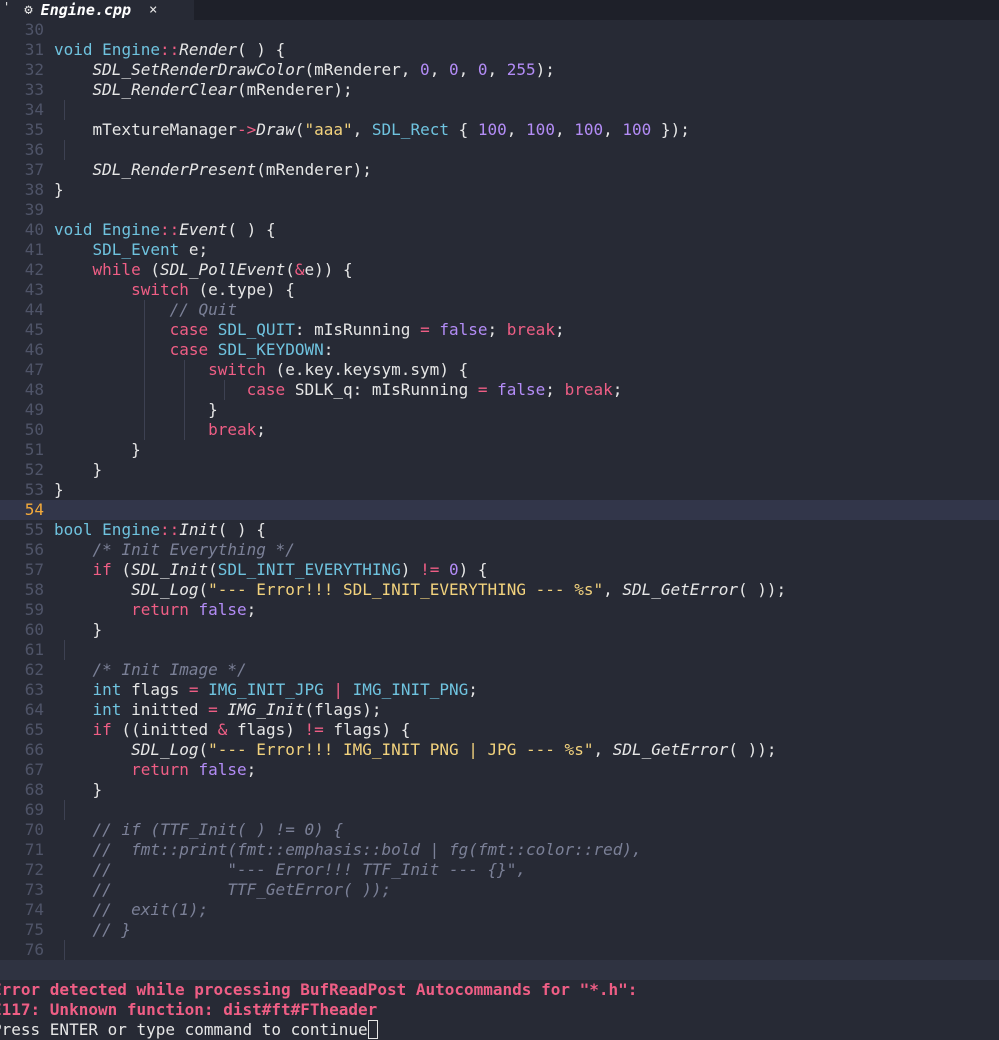 The height and width of the screenshot is (1040, 999). I want to click on tab-bar: ' ⚙ Engine.cpp ×, so click(499, 10).